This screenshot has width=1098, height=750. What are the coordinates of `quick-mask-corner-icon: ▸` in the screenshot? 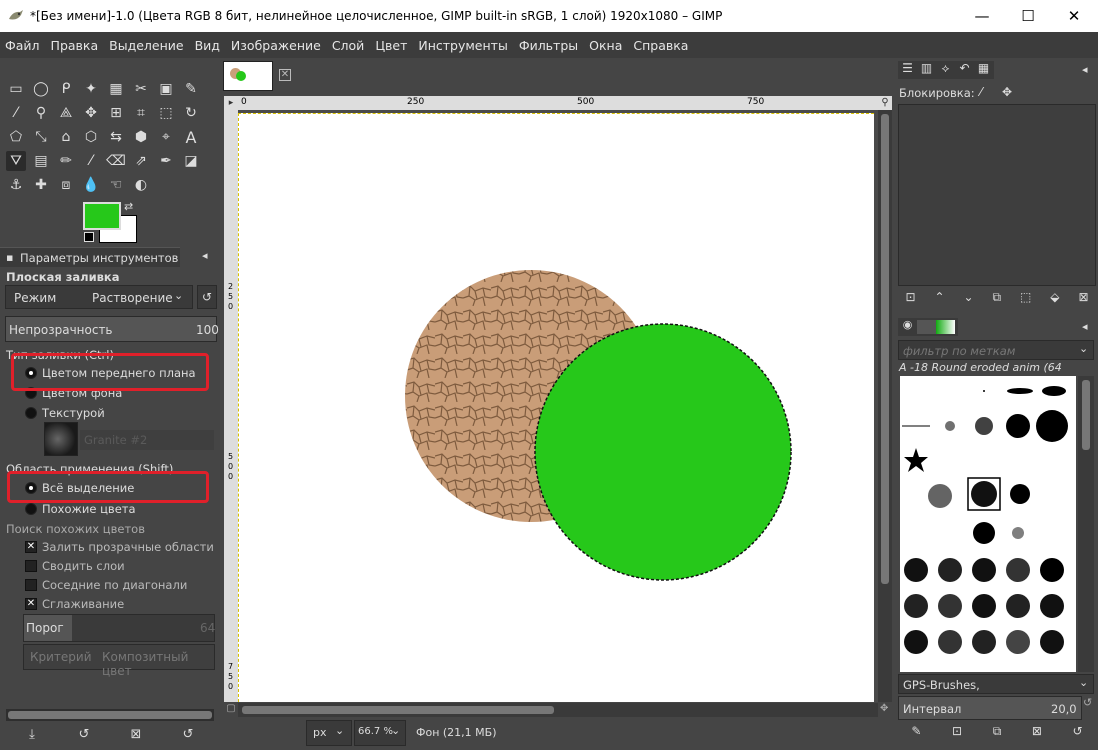 It's located at (231, 103).